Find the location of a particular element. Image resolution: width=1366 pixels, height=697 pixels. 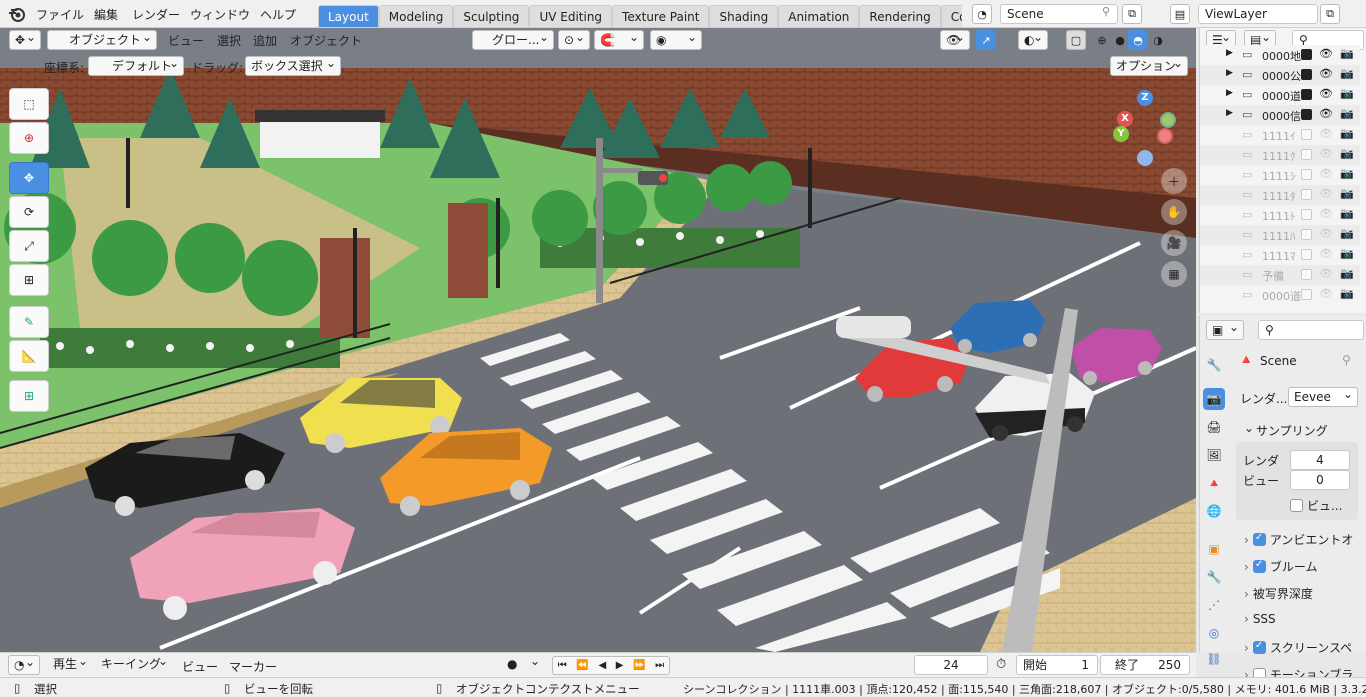

keying-menu: キーイング is located at coordinates (134, 663).